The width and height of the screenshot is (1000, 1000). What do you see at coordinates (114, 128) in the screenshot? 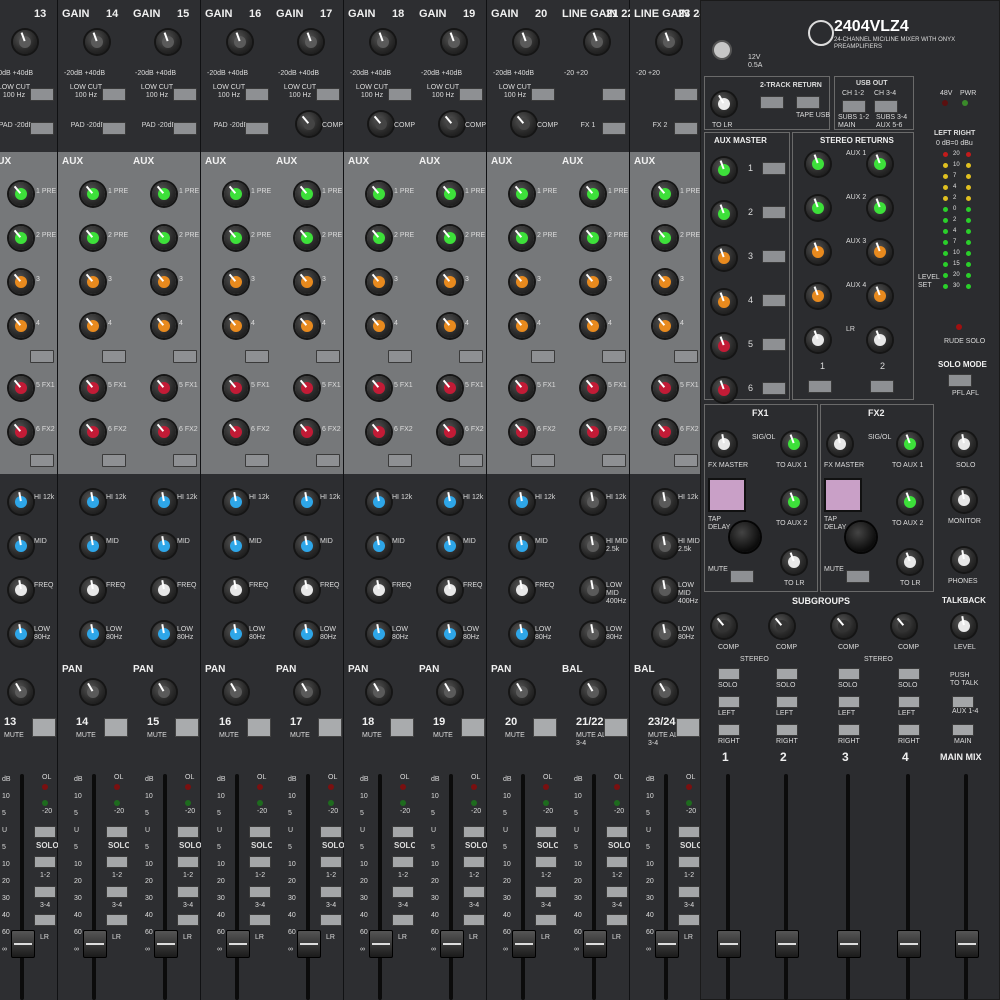
I see `pad-button` at bounding box center [114, 128].